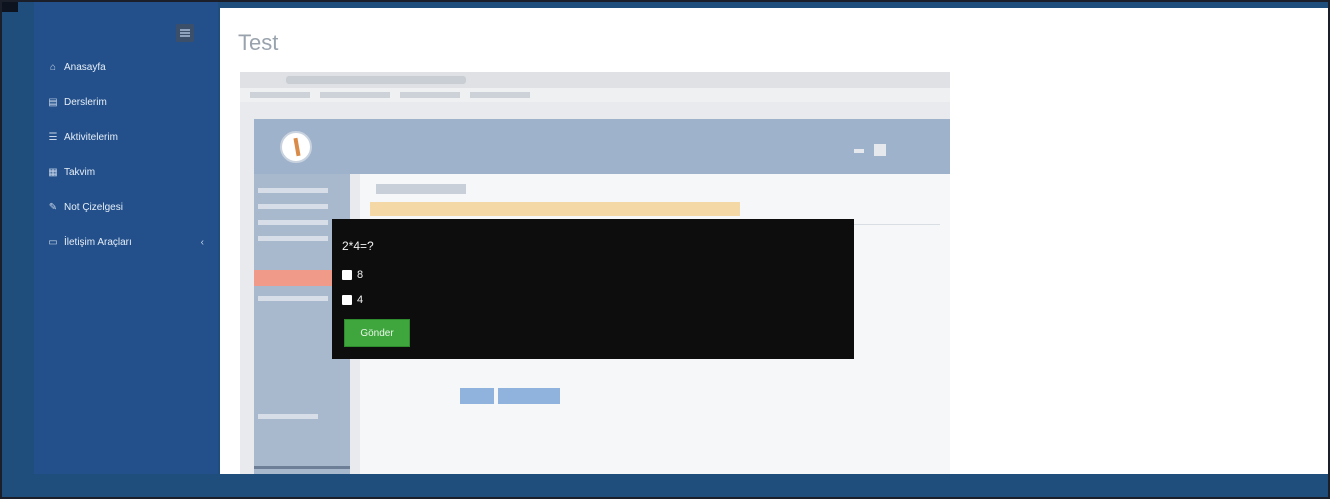  What do you see at coordinates (258, 42) in the screenshot?
I see `page-title: Test` at bounding box center [258, 42].